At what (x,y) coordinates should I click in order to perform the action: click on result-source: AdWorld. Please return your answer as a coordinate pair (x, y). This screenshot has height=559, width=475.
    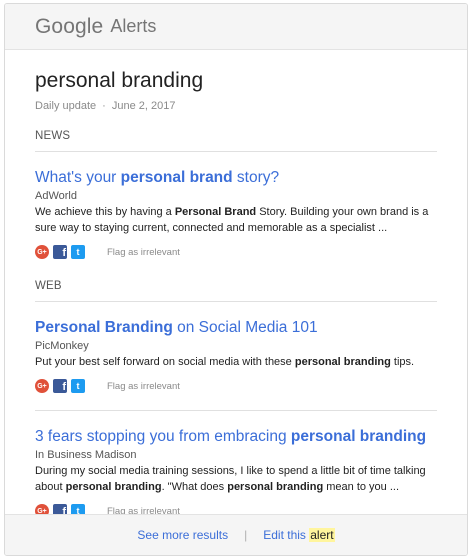
    Looking at the image, I should click on (56, 196).